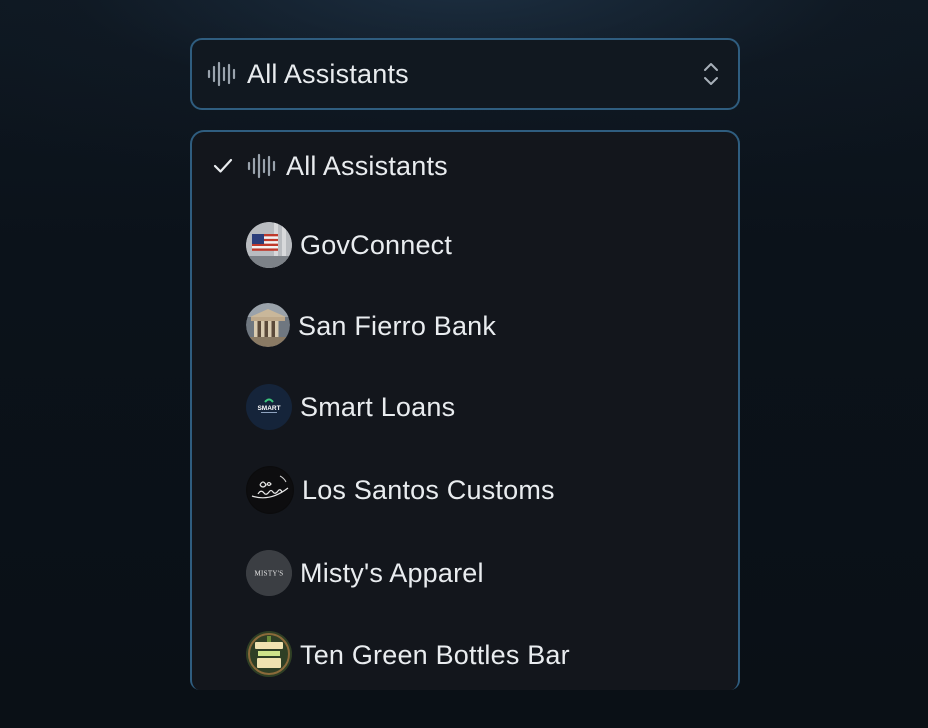 This screenshot has height=728, width=928. Describe the element at coordinates (465, 166) in the screenshot. I see `option-all-assistants: All Assistants` at that location.